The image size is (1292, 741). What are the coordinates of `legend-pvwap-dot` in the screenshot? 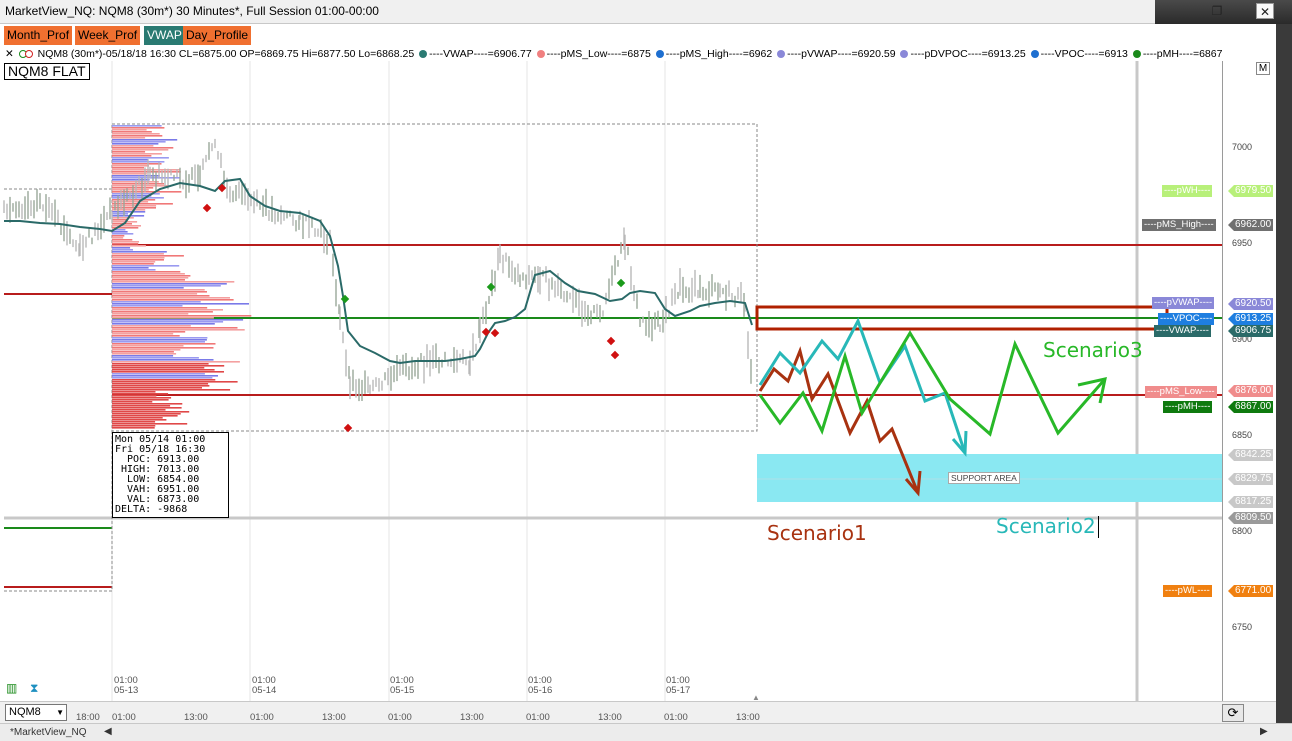 It's located at (781, 54).